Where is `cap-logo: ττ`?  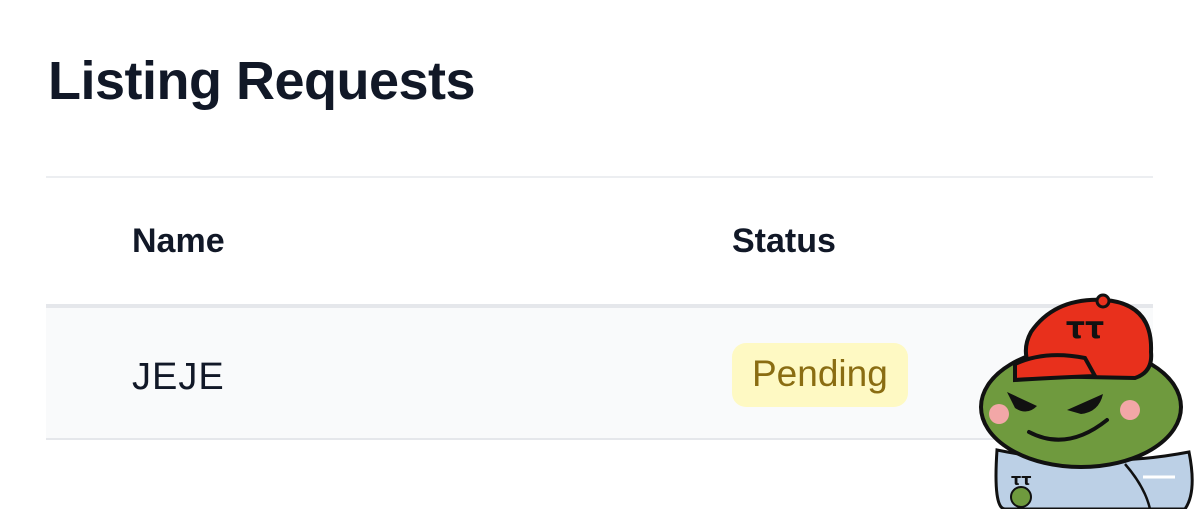 cap-logo: ττ is located at coordinates (1085, 328).